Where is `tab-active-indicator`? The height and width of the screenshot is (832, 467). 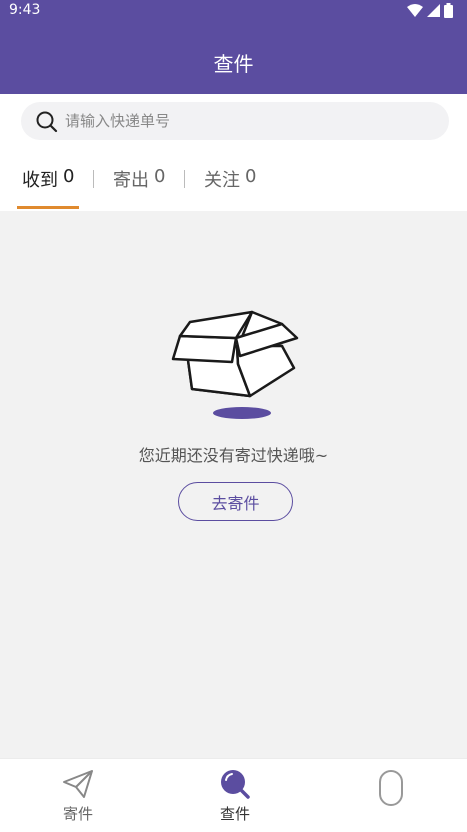
tab-active-indicator is located at coordinates (48, 207).